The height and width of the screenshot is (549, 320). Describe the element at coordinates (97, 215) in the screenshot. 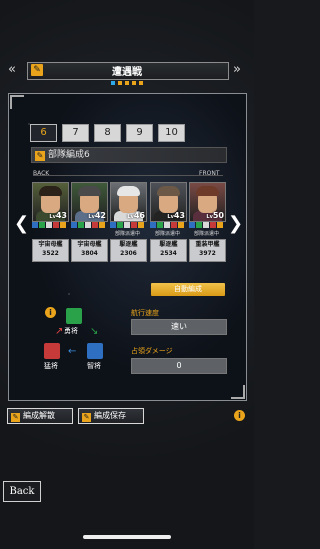

I see `level-badge: Lv42` at that location.